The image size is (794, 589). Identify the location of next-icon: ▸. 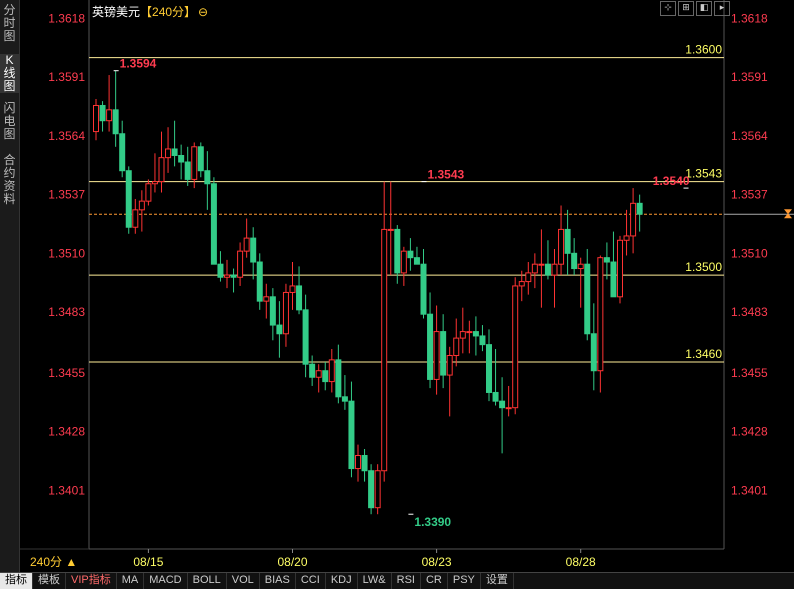
(722, 8).